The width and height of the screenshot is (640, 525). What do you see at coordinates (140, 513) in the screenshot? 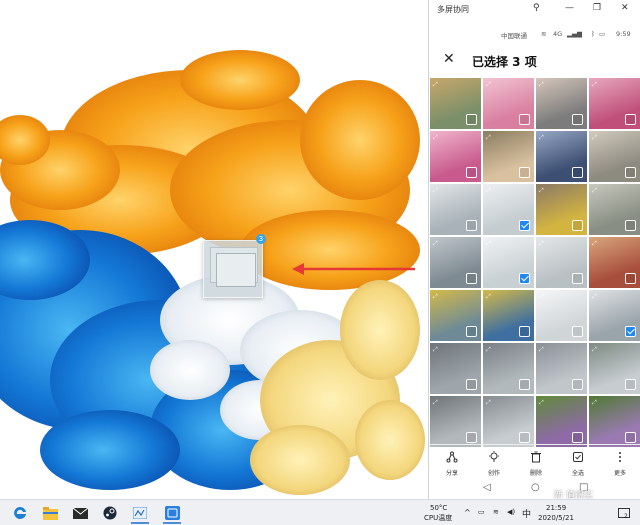
I see `task-manager-icon` at bounding box center [140, 513].